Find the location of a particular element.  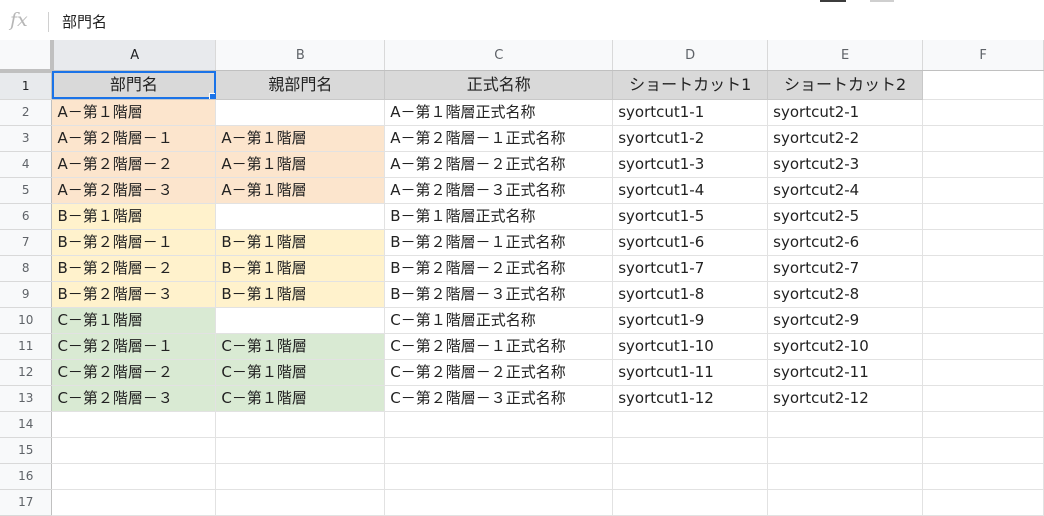

cell-b10 is located at coordinates (300, 320).